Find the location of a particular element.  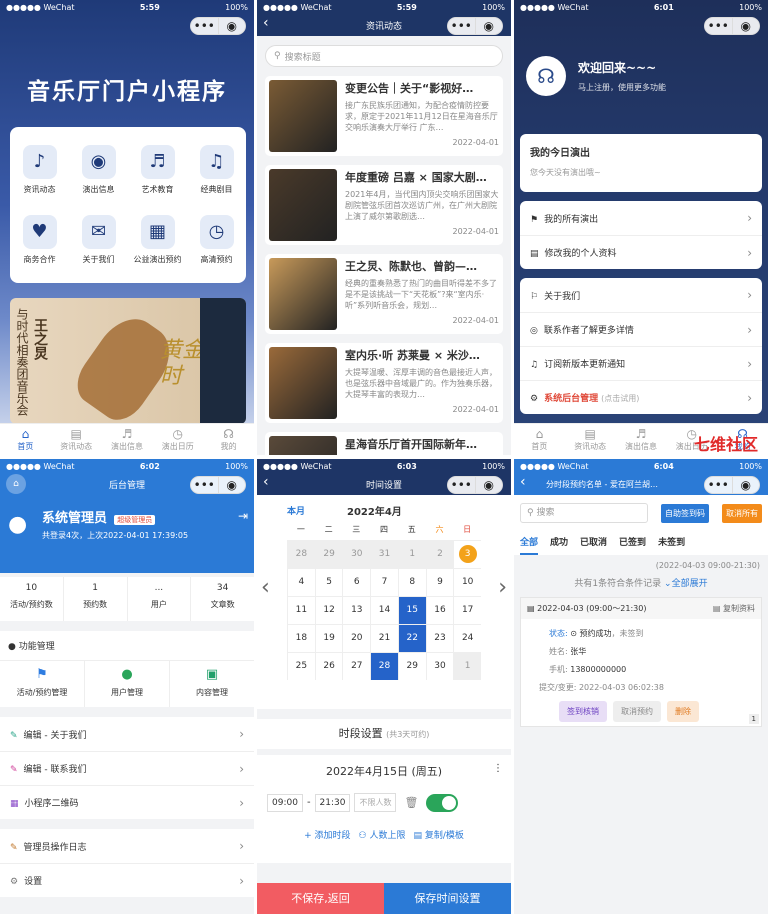

grid-item: ◷ 高清预约 is located at coordinates (216, 240).